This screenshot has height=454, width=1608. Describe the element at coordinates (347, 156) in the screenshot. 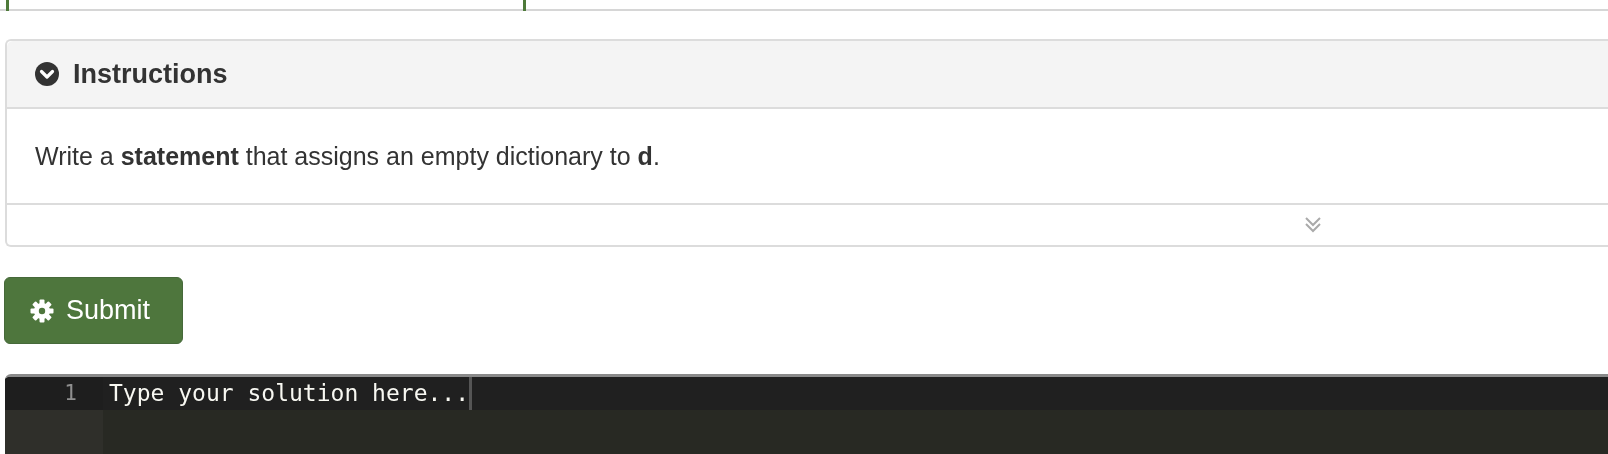

I see `instruction-text: Write a statement that assigns an empty dictionary to d.` at that location.